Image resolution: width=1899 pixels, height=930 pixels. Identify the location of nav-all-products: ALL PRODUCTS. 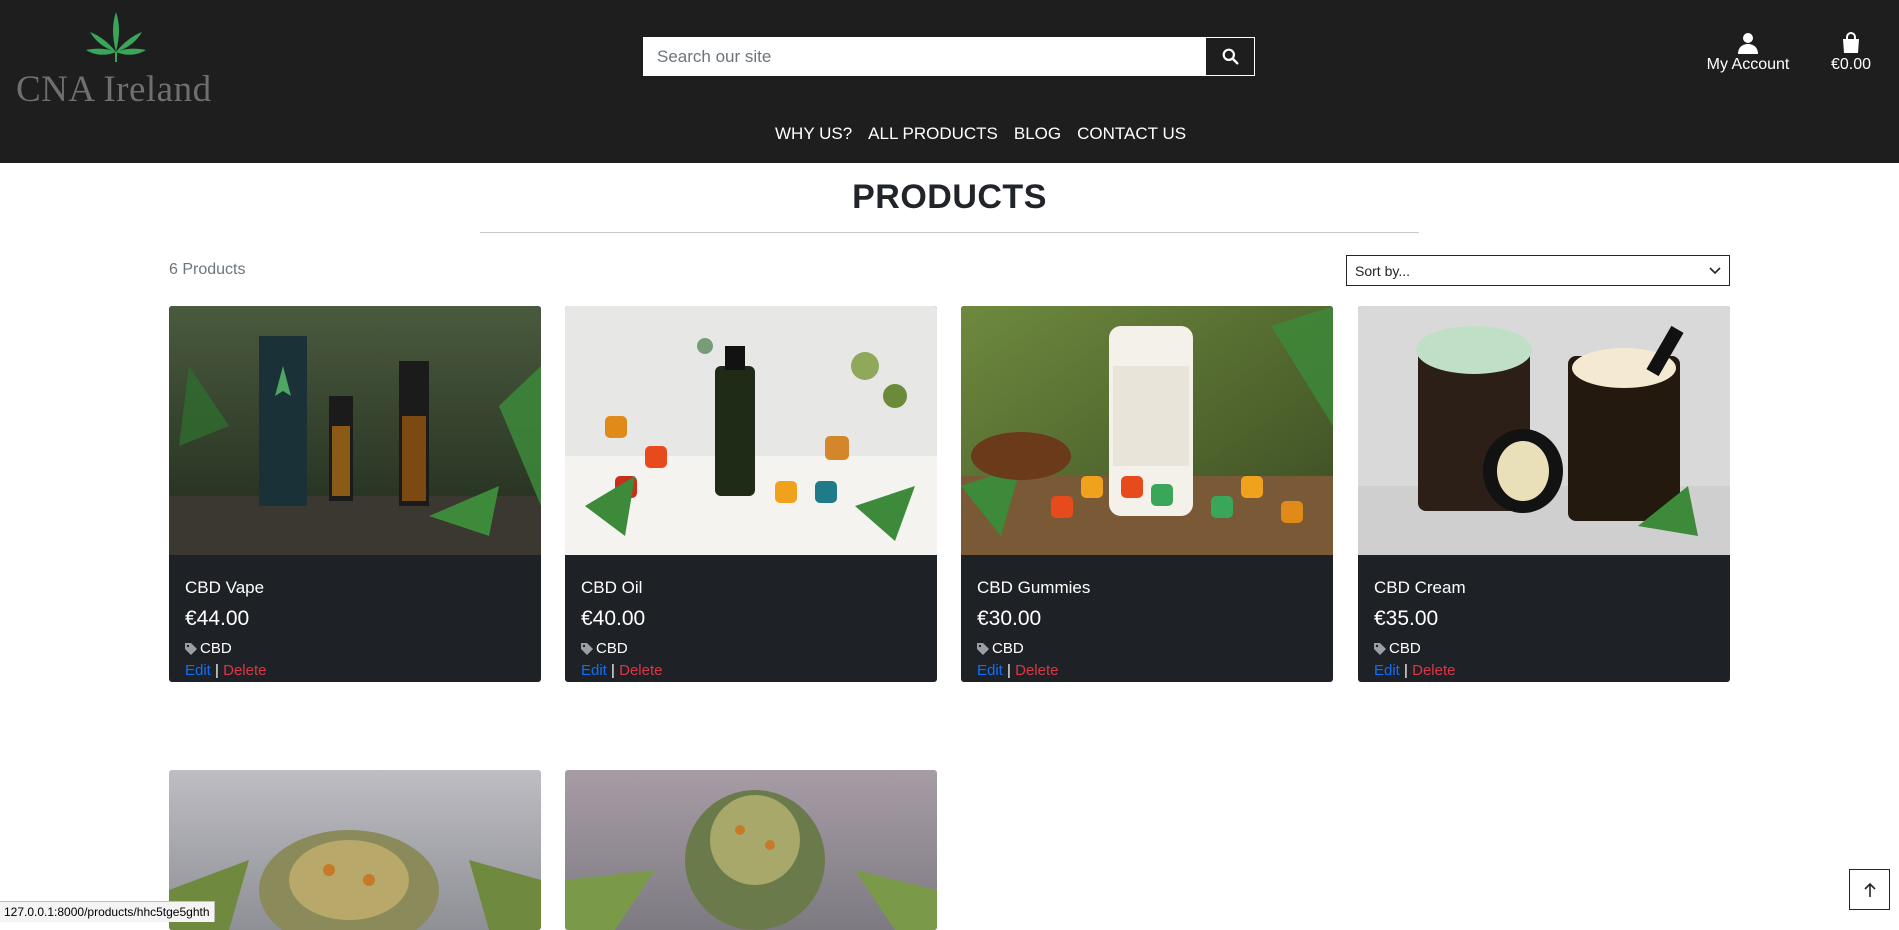
(933, 134).